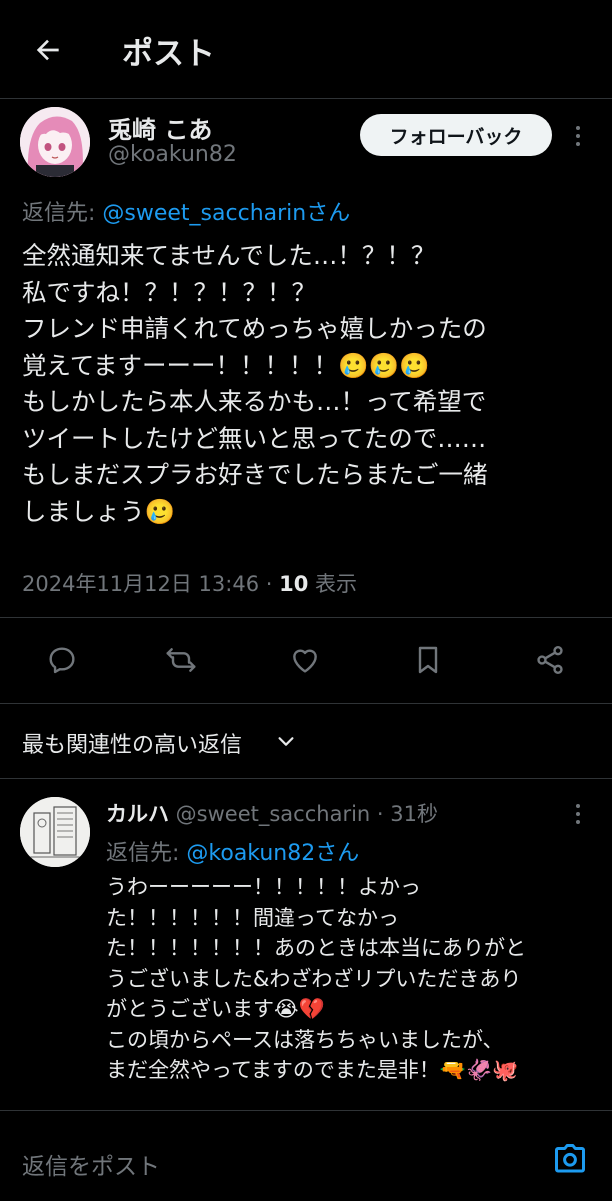 The height and width of the screenshot is (1201, 612). What do you see at coordinates (428, 660) in the screenshot?
I see `bookmark-icon` at bounding box center [428, 660].